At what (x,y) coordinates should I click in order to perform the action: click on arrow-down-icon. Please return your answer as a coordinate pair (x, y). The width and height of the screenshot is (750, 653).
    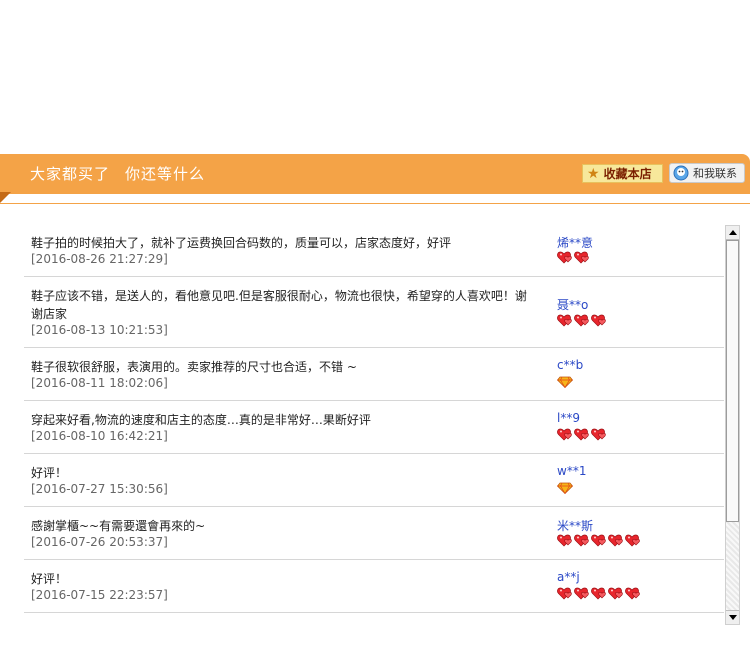
    Looking at the image, I should click on (732, 617).